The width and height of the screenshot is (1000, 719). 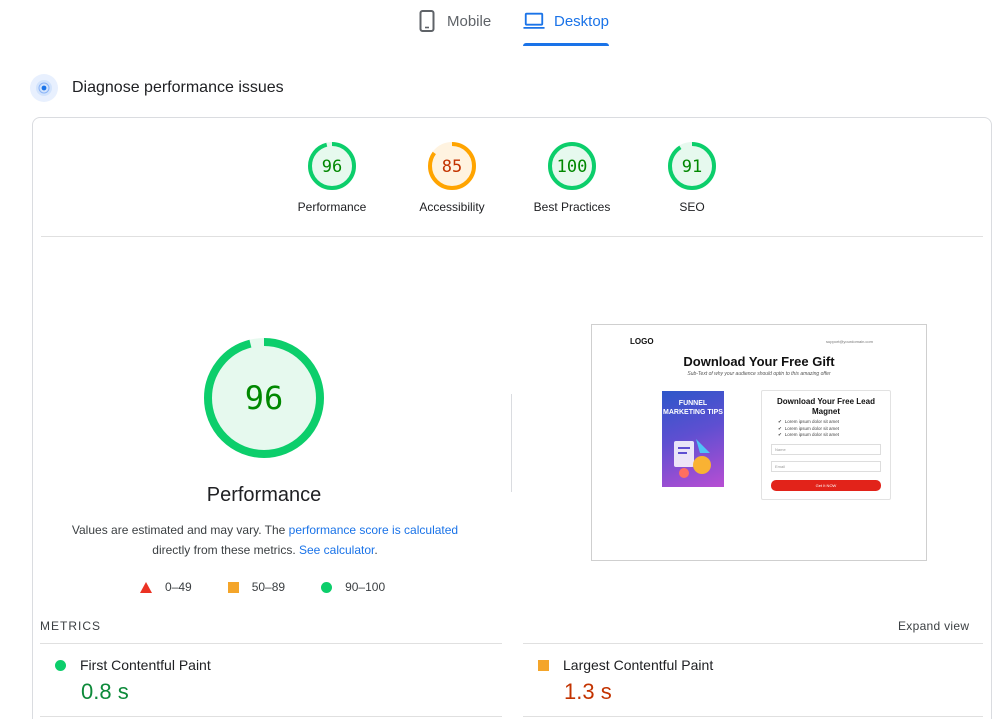 What do you see at coordinates (849, 341) in the screenshot?
I see `thumb-email: support@yourdomain.com` at bounding box center [849, 341].